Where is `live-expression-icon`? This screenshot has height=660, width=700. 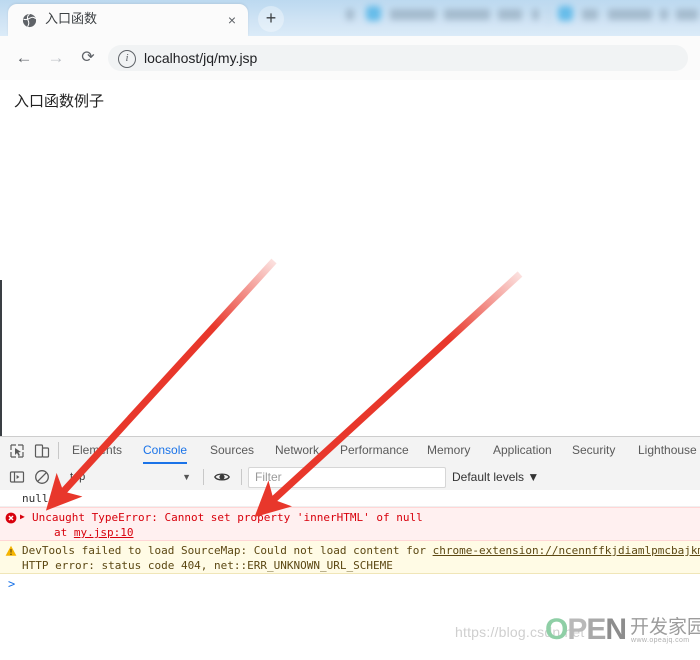 live-expression-icon is located at coordinates (222, 477).